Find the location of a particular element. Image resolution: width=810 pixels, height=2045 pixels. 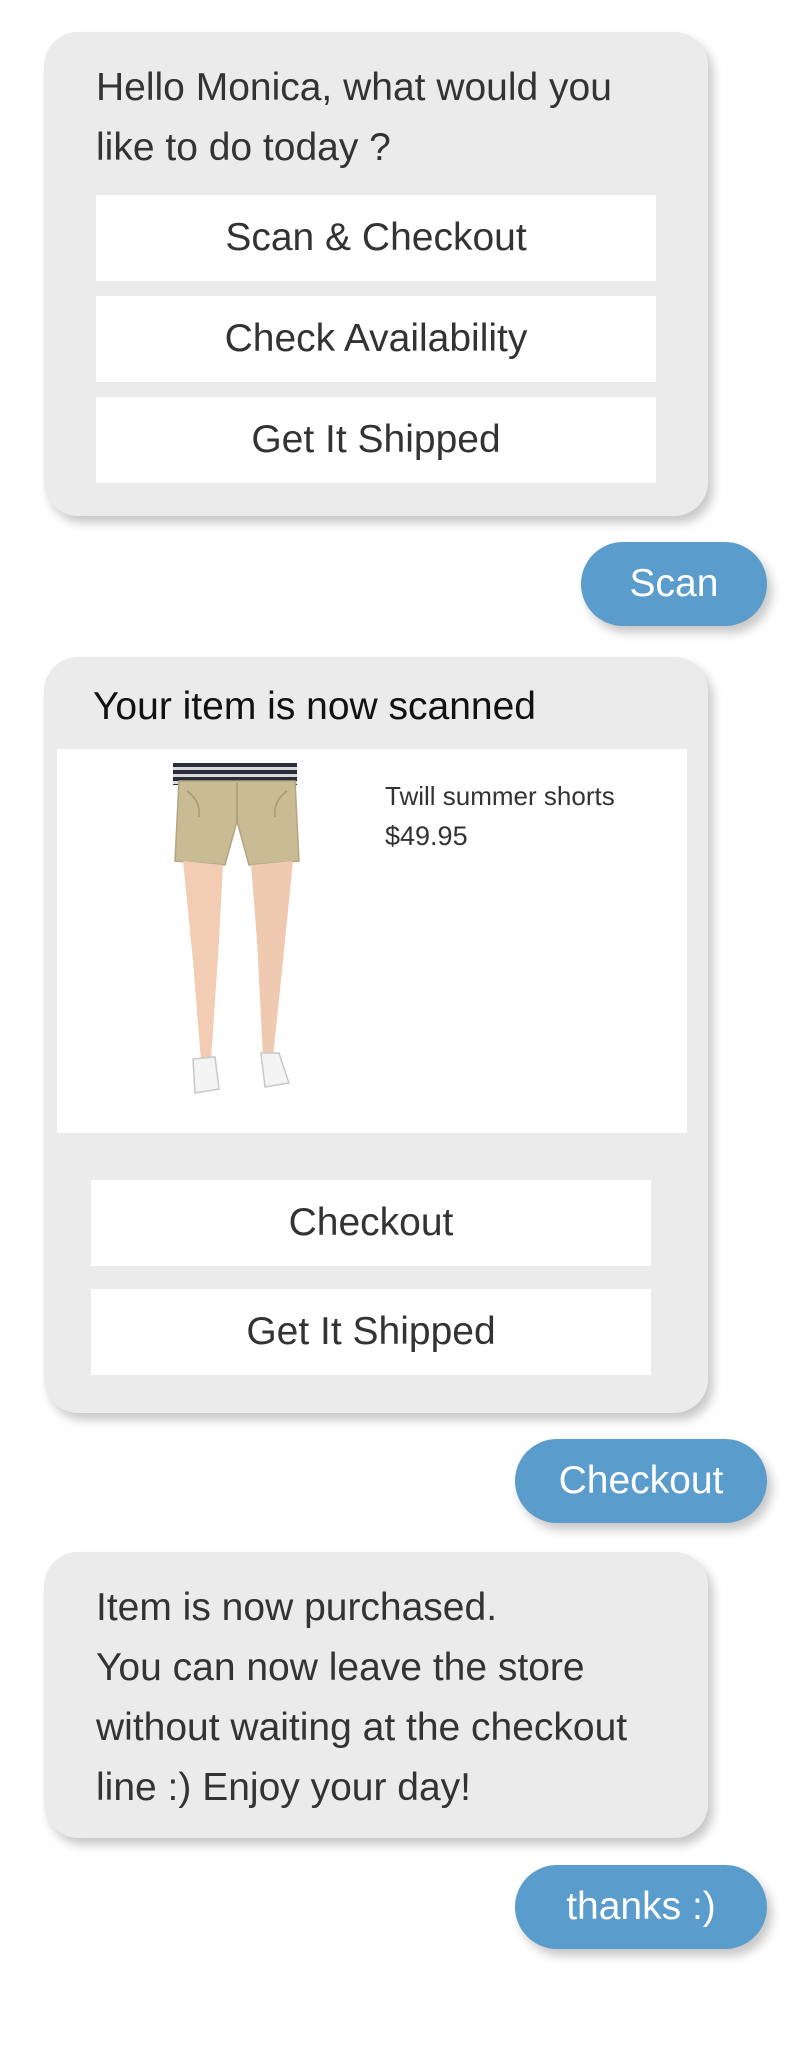

purchased-line: without waiting at the checkout is located at coordinates (362, 1727).